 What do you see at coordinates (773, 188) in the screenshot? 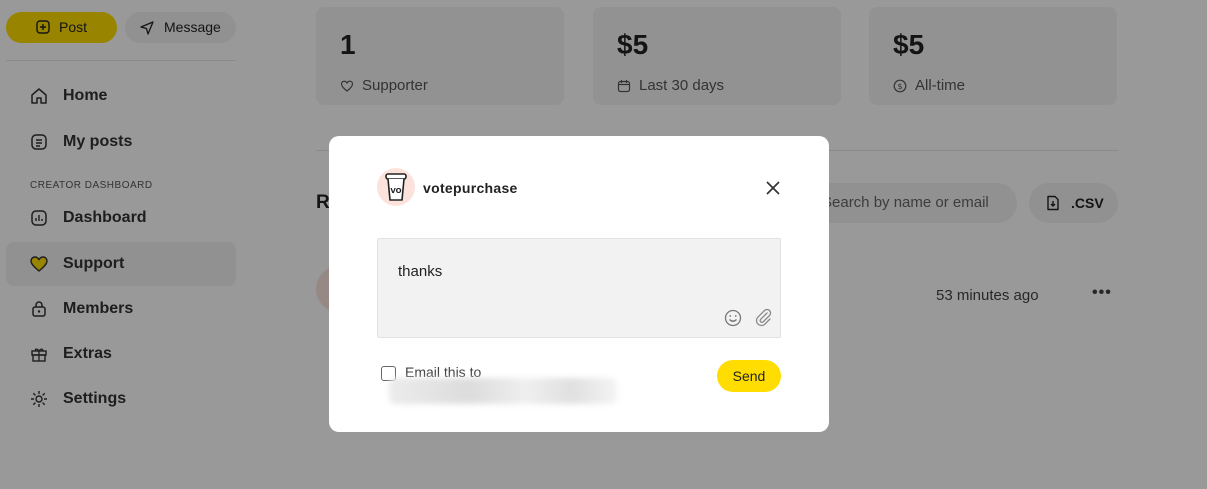
I see `close-icon` at bounding box center [773, 188].